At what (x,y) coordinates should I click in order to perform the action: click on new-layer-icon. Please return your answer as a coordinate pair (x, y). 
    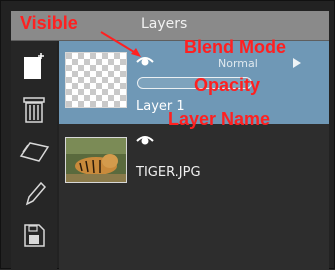
    Looking at the image, I should click on (34, 66).